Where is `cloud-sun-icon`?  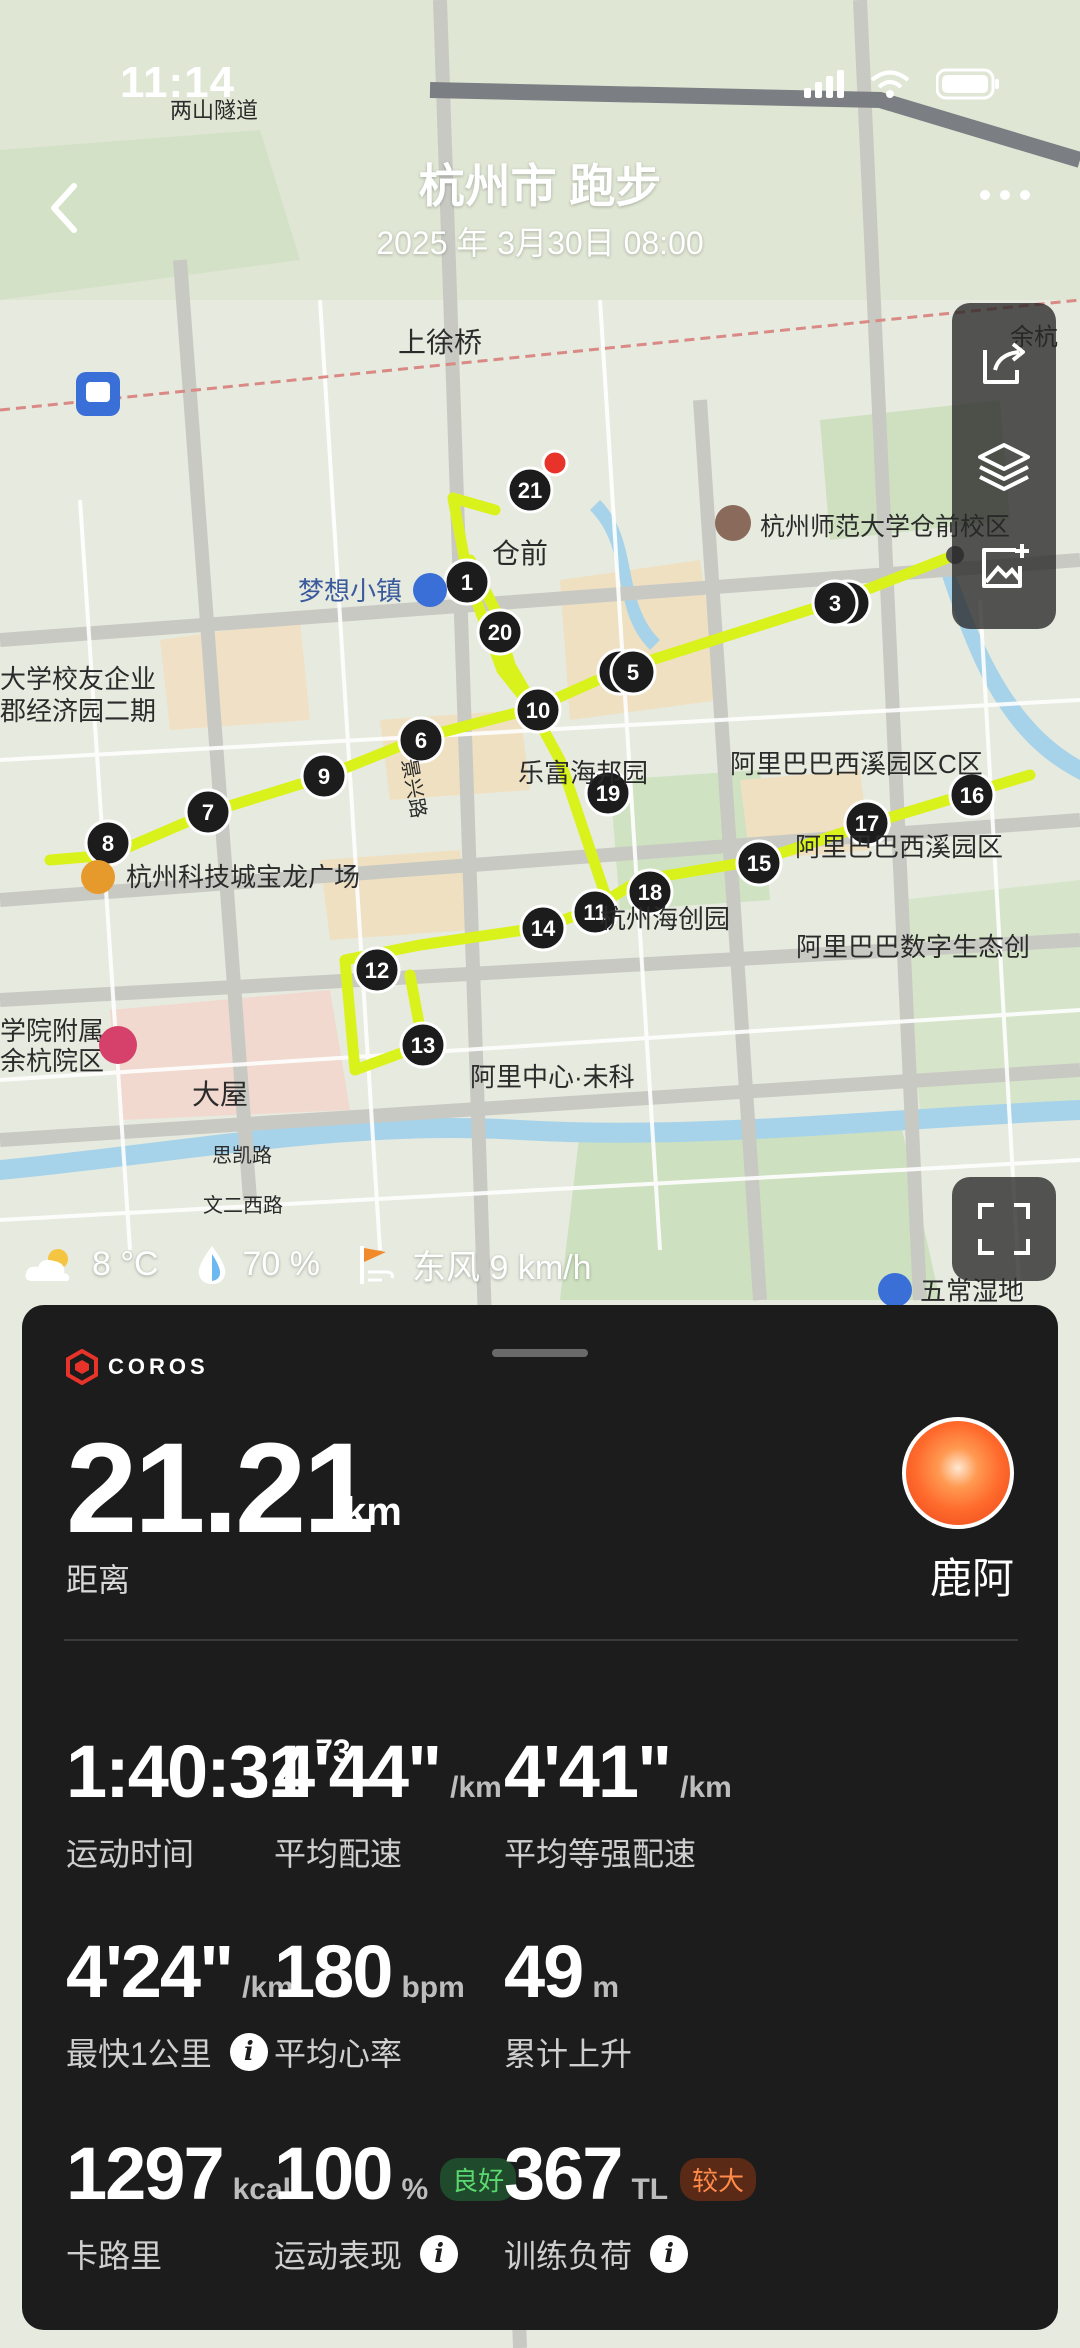
cloud-sun-icon is located at coordinates (47, 1264).